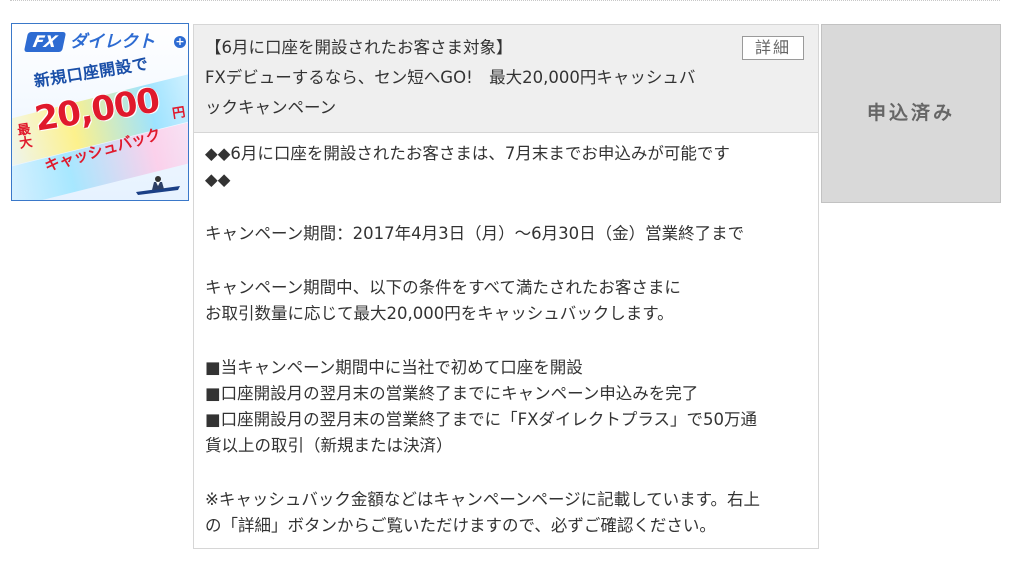 Image resolution: width=1022 pixels, height=564 pixels. What do you see at coordinates (443, 287) in the screenshot?
I see `description-line: キャンペーン期間中、以下の条件をすべて満たされたお客さまに` at bounding box center [443, 287].